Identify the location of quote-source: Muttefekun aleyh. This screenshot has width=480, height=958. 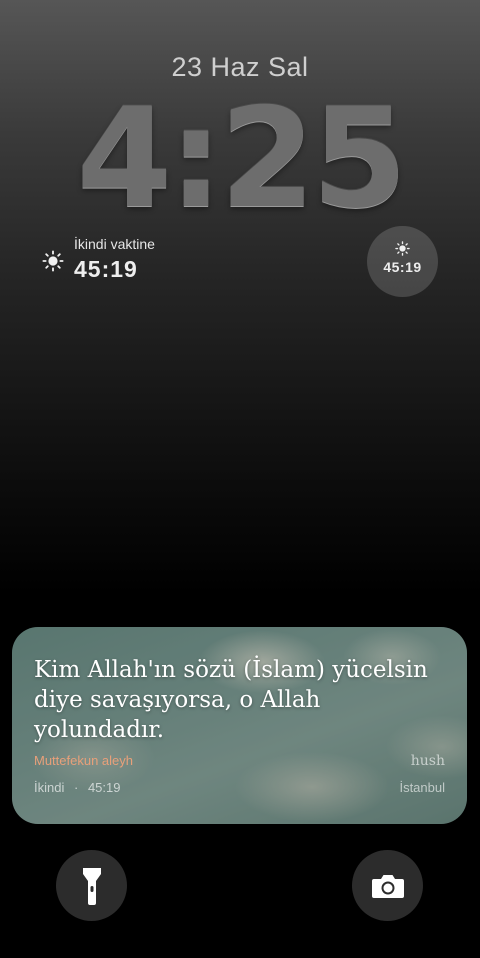
(84, 760).